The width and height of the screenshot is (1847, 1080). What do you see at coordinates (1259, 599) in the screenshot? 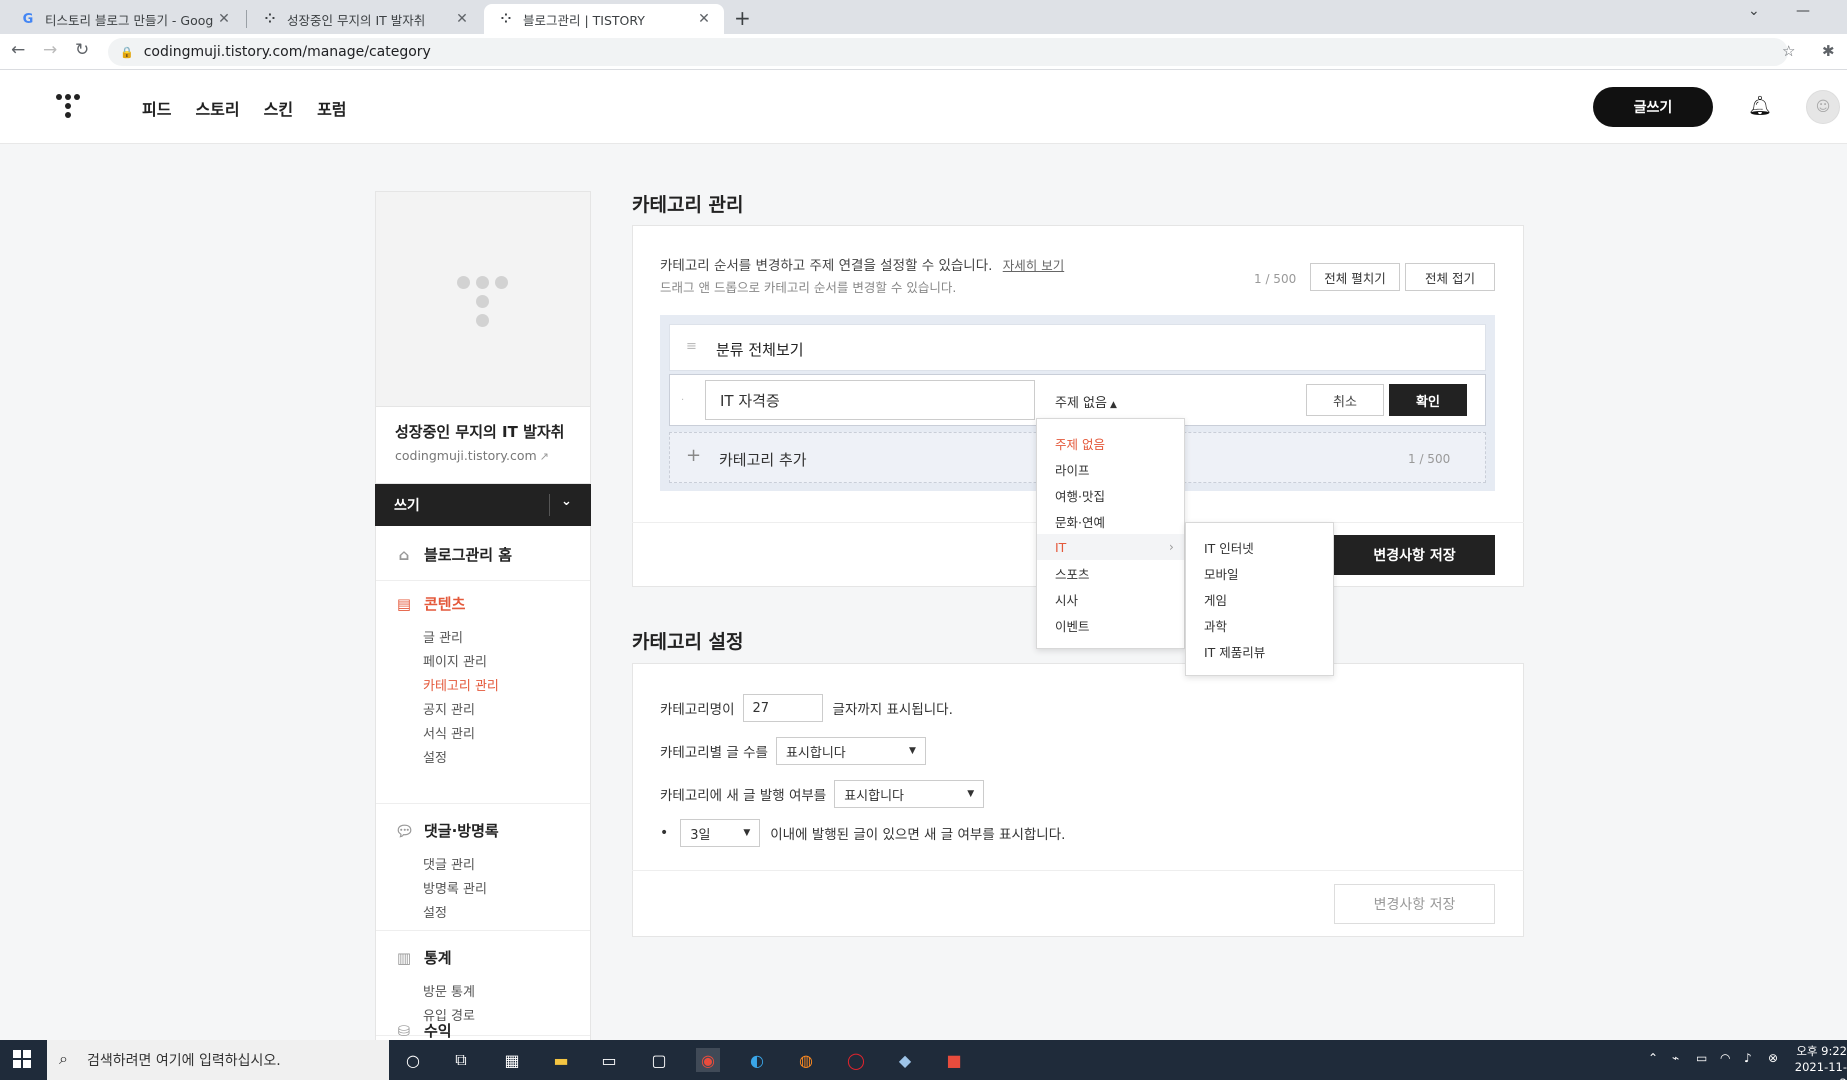
I see `subtopic-option-game: 게임` at bounding box center [1259, 599].